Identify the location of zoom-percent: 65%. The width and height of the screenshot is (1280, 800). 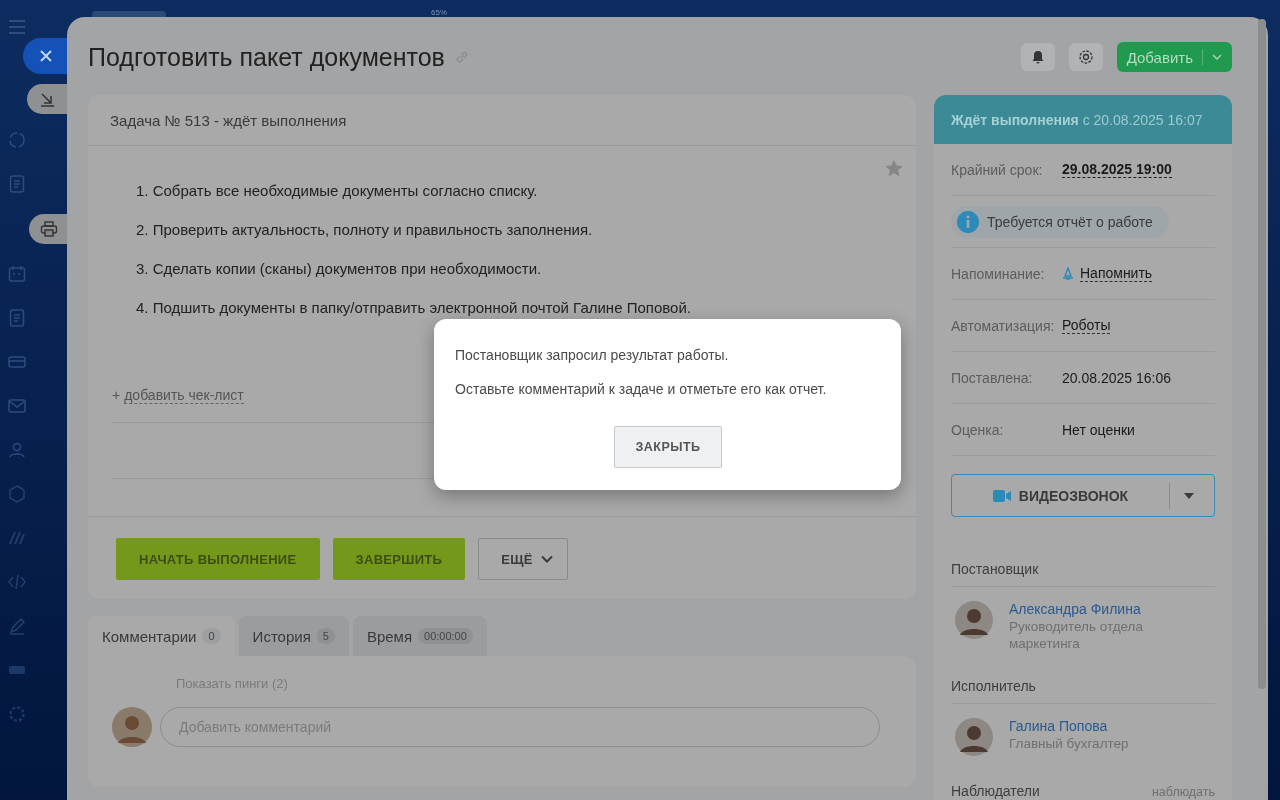
(439, 12).